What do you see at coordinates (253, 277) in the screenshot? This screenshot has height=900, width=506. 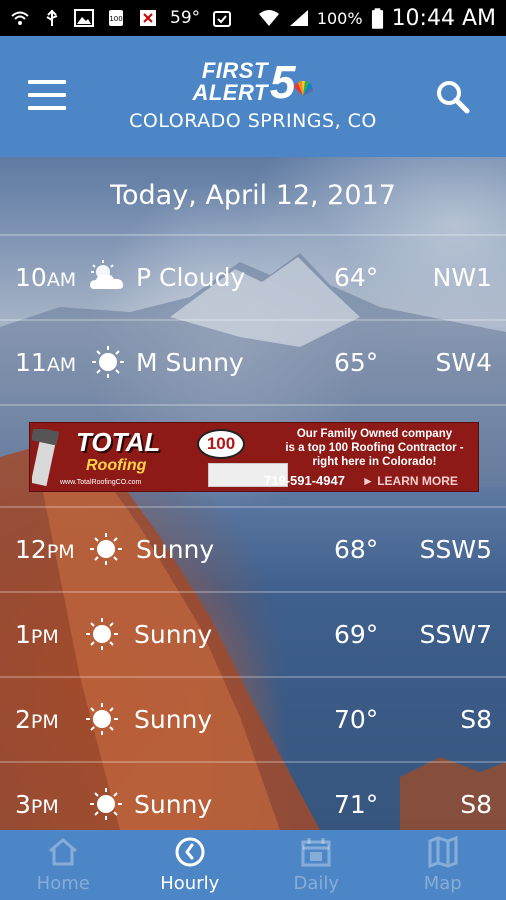 I see `hour-row: 10AM P Cloudy 64° NW1` at bounding box center [253, 277].